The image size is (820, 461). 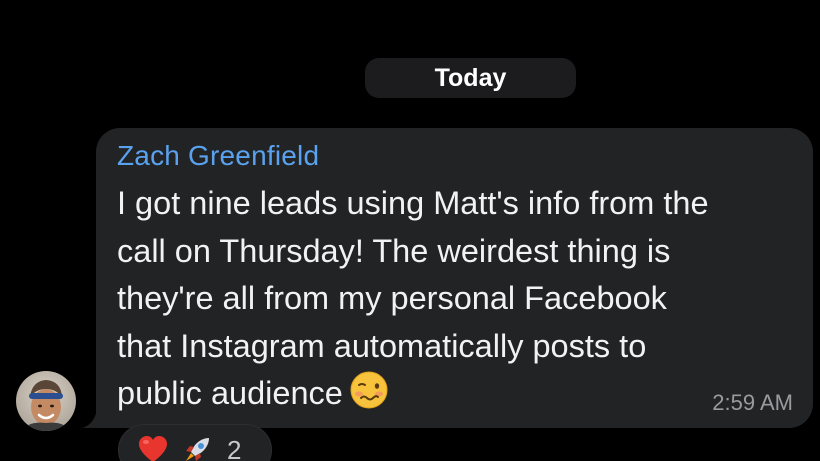 I want to click on reaction-count: 2, so click(x=234, y=447).